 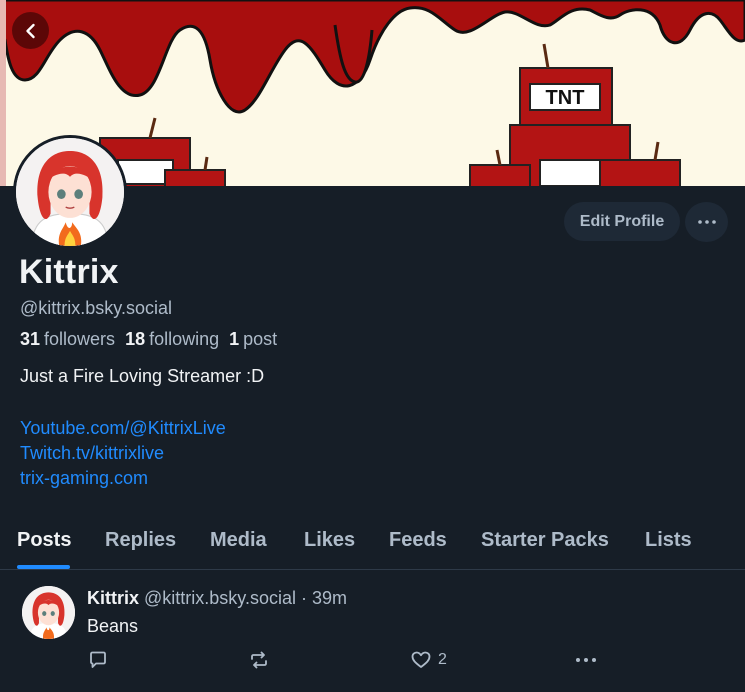 I want to click on post-avatar-image, so click(x=48, y=612).